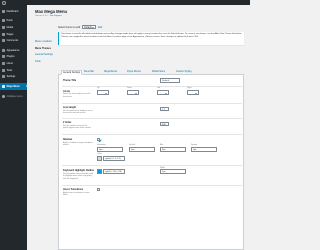 Image resolution: width=320 pixels, height=250 pixels. What do you see at coordinates (9, 21) in the screenshot?
I see `sidebar-item-label: Posts` at bounding box center [9, 21].